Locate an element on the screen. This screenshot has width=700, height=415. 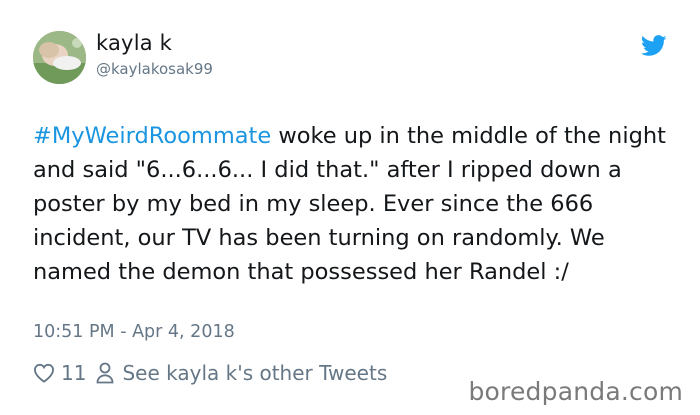
twitter-bird-icon is located at coordinates (654, 46).